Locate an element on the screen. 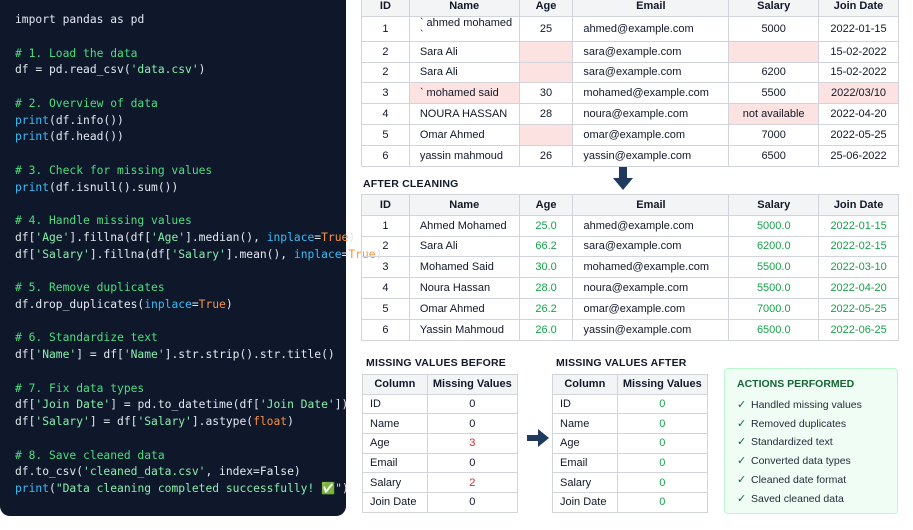 This screenshot has width=913, height=530. code-token: # 8. Save cleaned data is located at coordinates (90, 455).